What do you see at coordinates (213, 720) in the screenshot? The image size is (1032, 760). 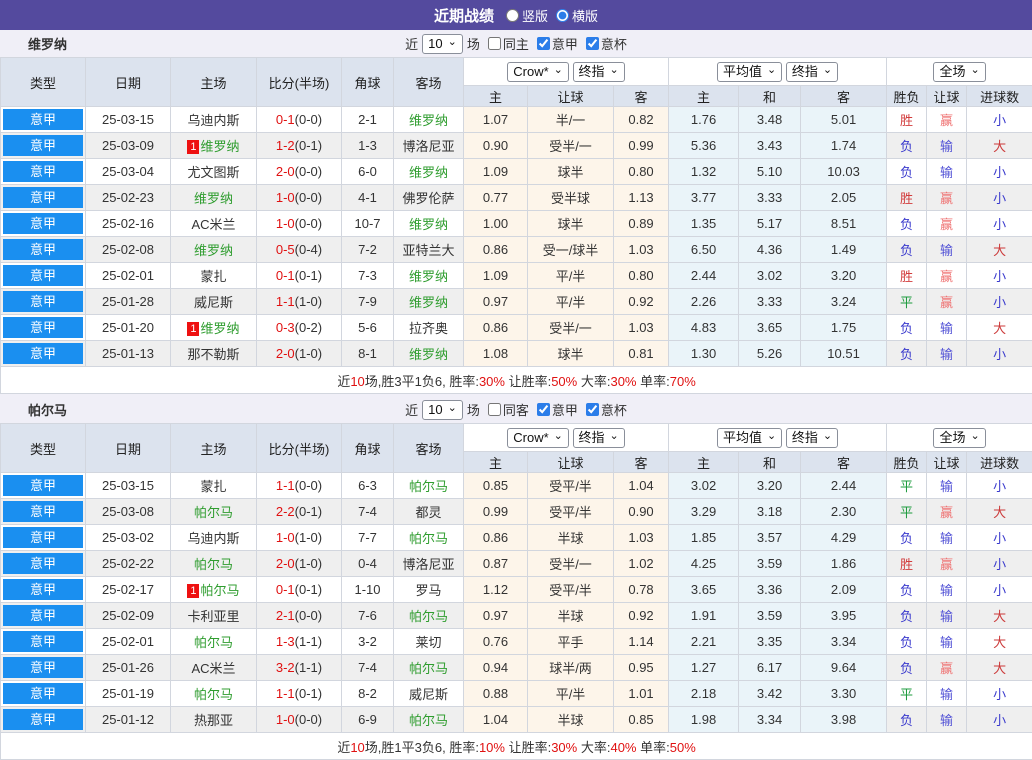 I see `team-link: 热那亚` at bounding box center [213, 720].